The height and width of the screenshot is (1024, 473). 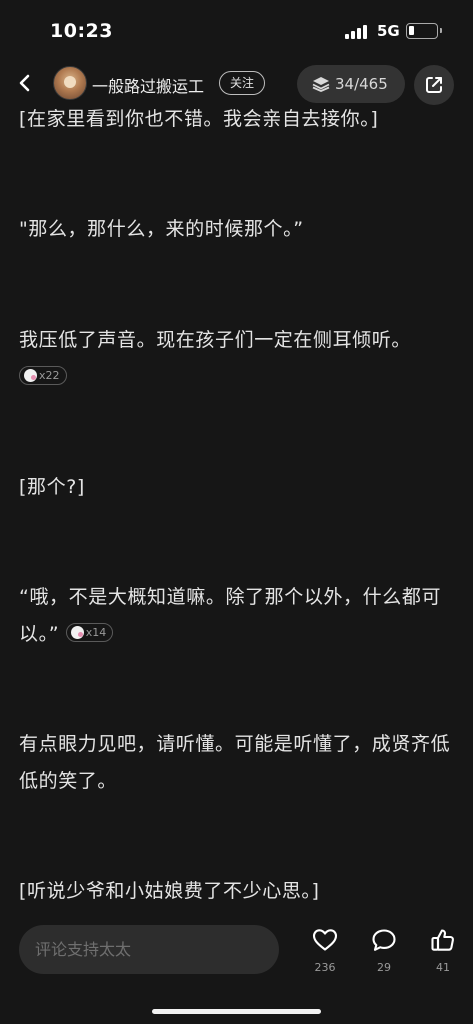 I want to click on status-time: 10:23, so click(x=81, y=31).